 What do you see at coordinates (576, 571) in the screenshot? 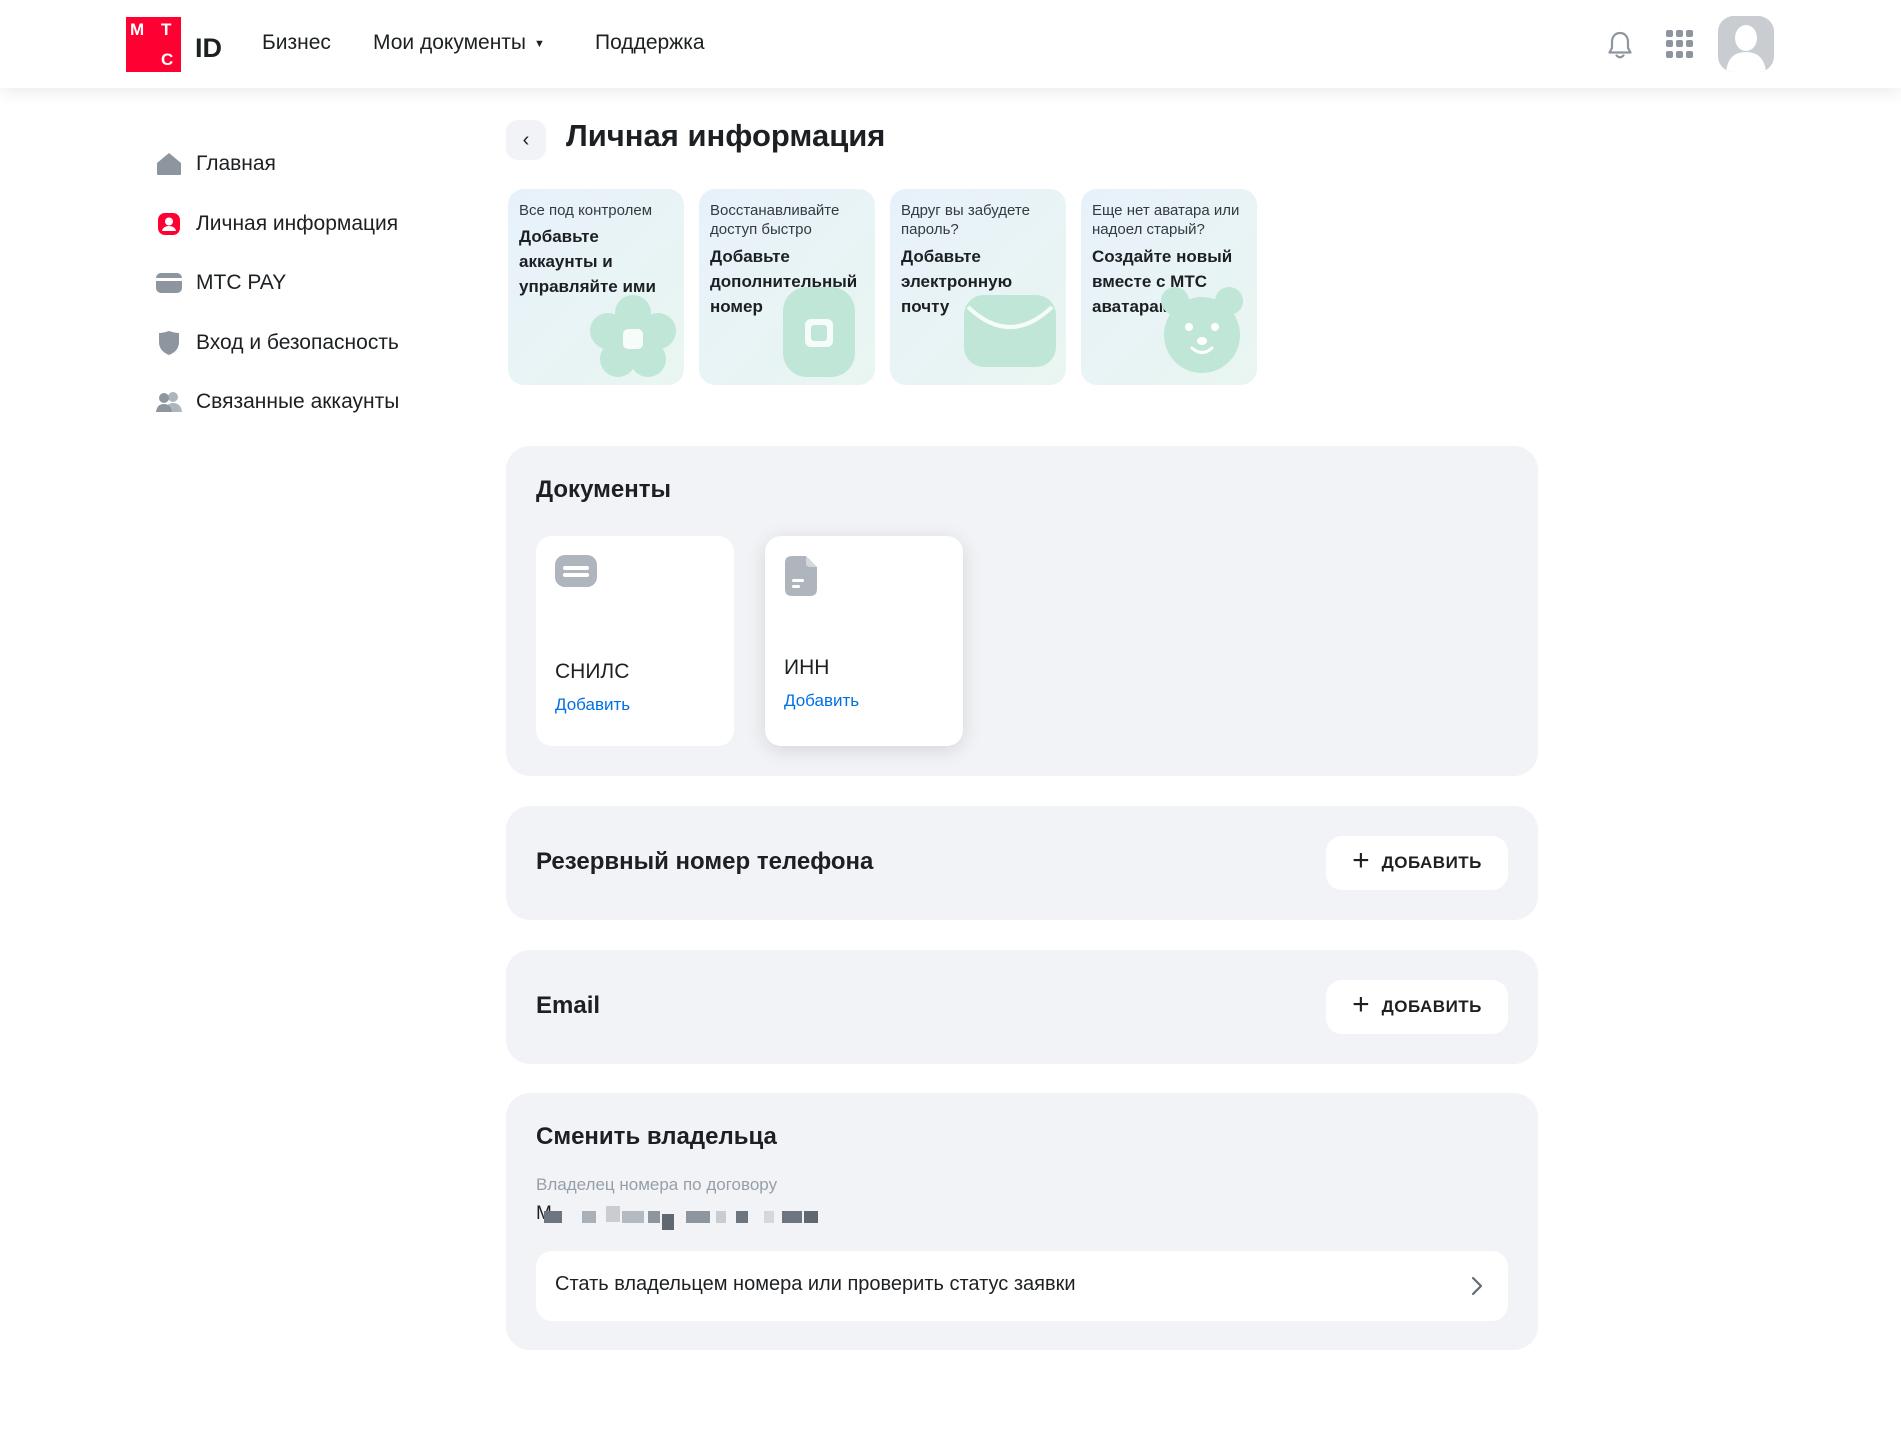
I see `snils-card-icon` at bounding box center [576, 571].